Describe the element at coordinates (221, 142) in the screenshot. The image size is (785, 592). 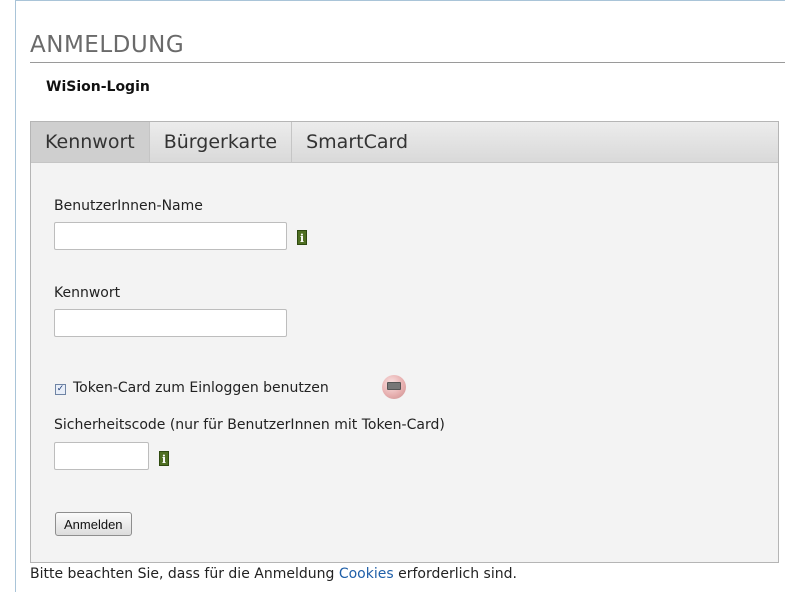
I see `tab-buergerkarte: Bürgerkarte` at that location.